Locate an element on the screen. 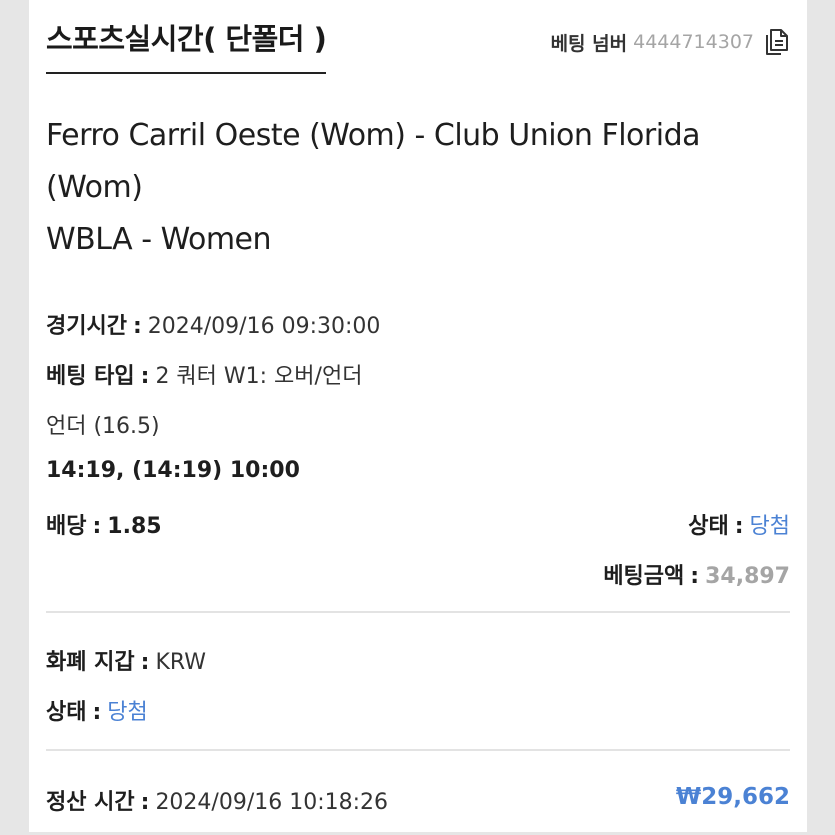 This screenshot has width=835, height=835. page-title: 스포츠실시간( 단폴더 ) is located at coordinates (186, 45).